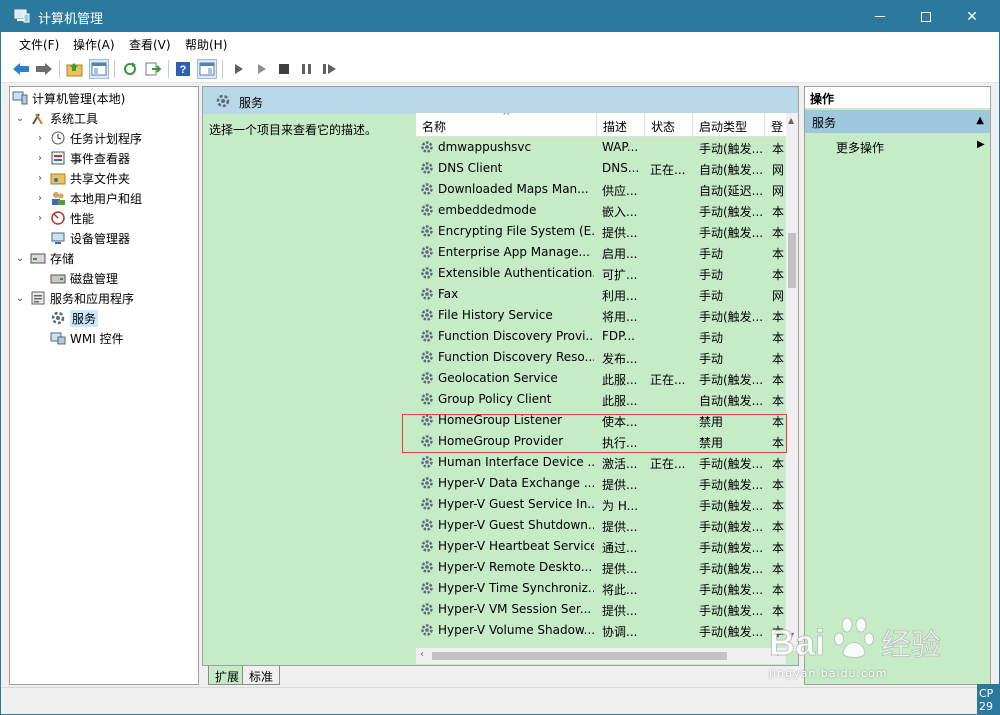 The height and width of the screenshot is (715, 1000). Describe the element at coordinates (227, 675) in the screenshot. I see `tab-extended: 扩展` at that location.